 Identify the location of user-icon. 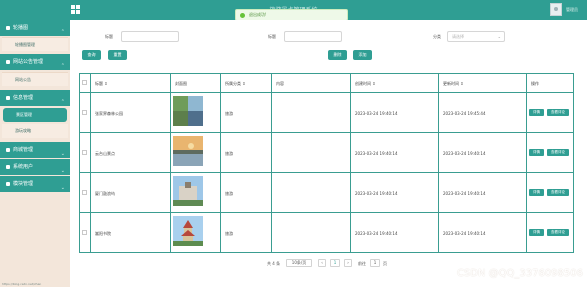
(8, 167).